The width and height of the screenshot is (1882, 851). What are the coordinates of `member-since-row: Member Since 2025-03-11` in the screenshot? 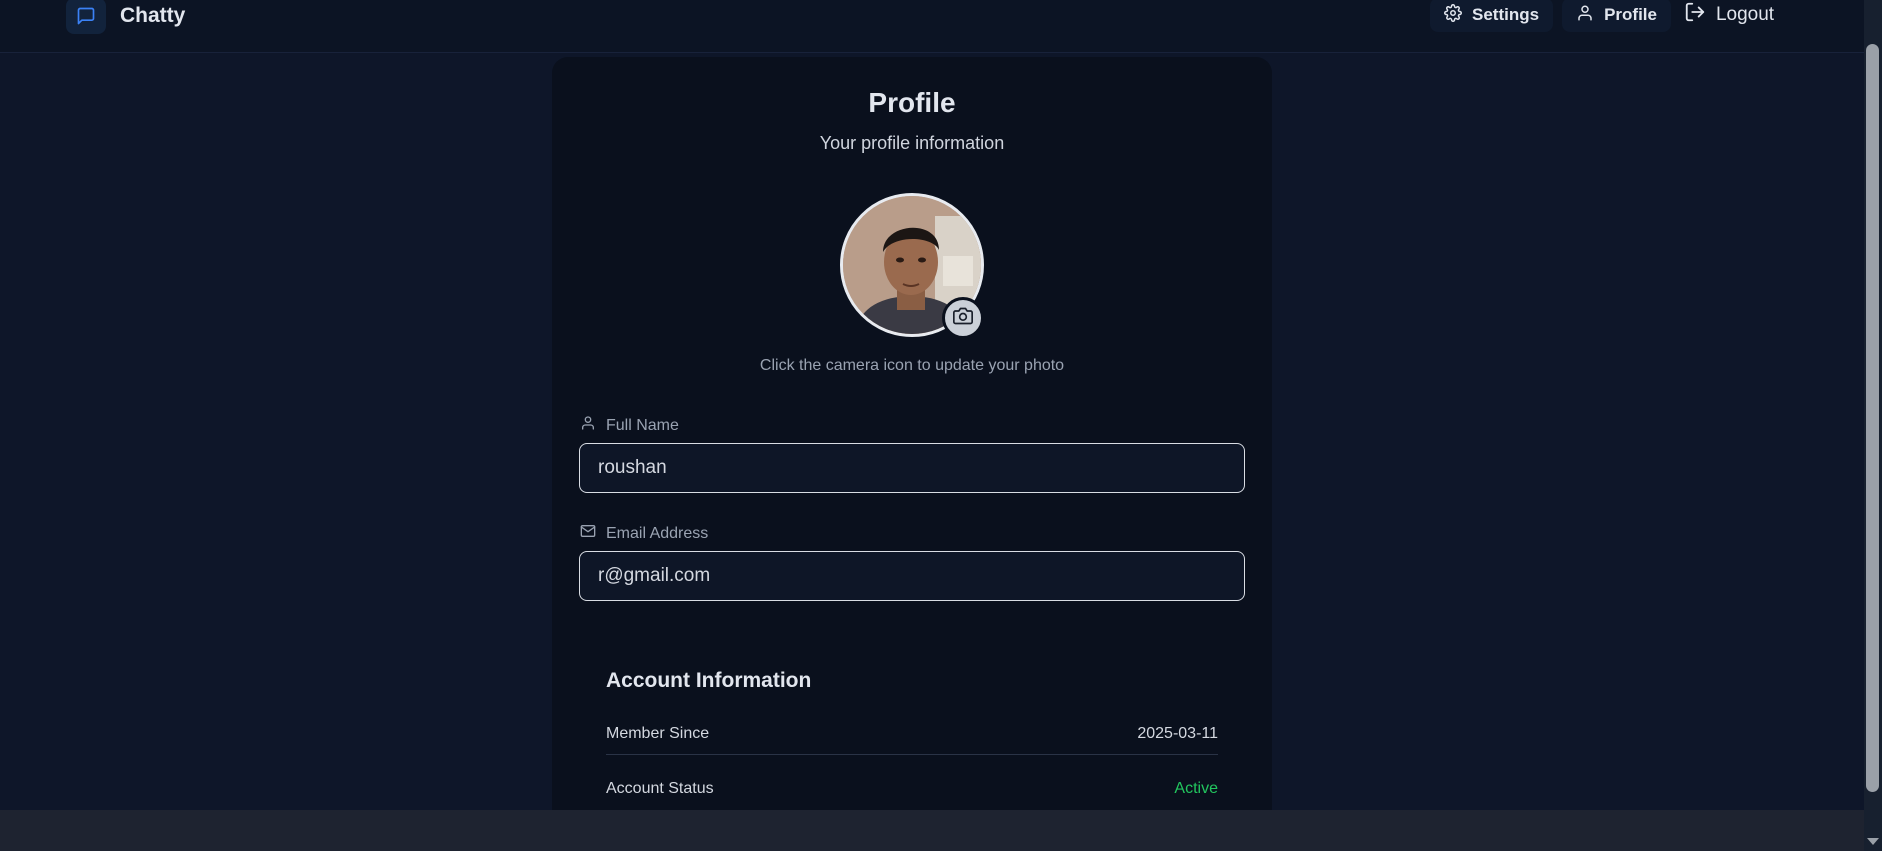 It's located at (912, 734).